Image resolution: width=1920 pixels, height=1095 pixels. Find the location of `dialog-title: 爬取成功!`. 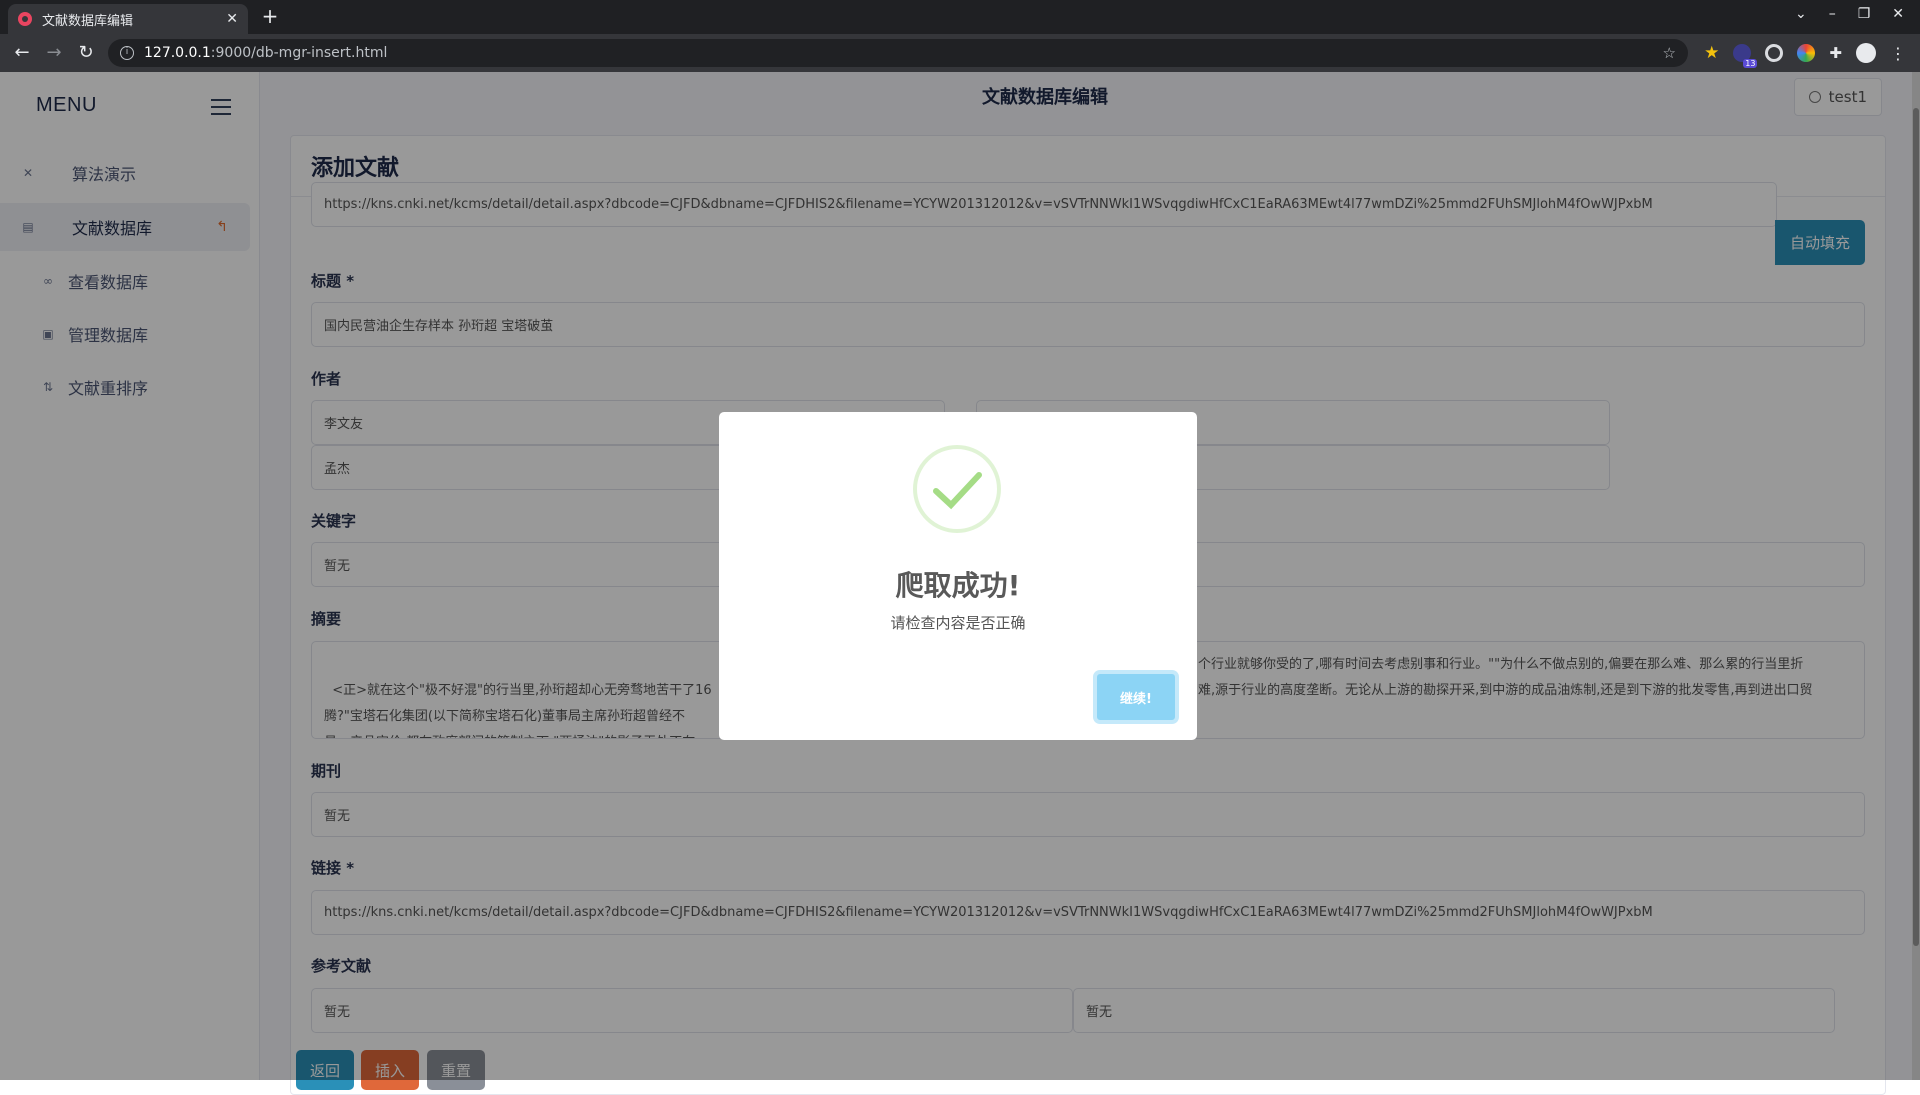

dialog-title: 爬取成功! is located at coordinates (958, 585).